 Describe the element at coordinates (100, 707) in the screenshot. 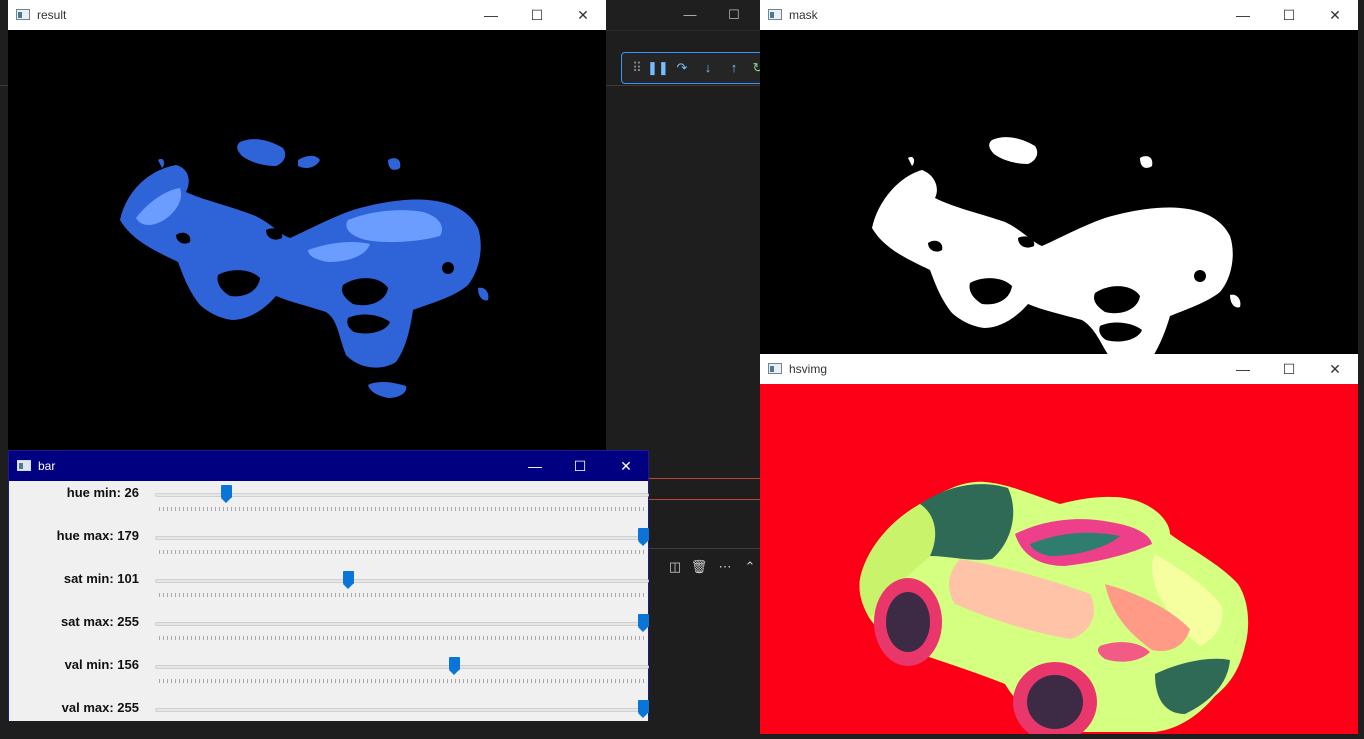

I see `slider-label: val max: 255` at that location.